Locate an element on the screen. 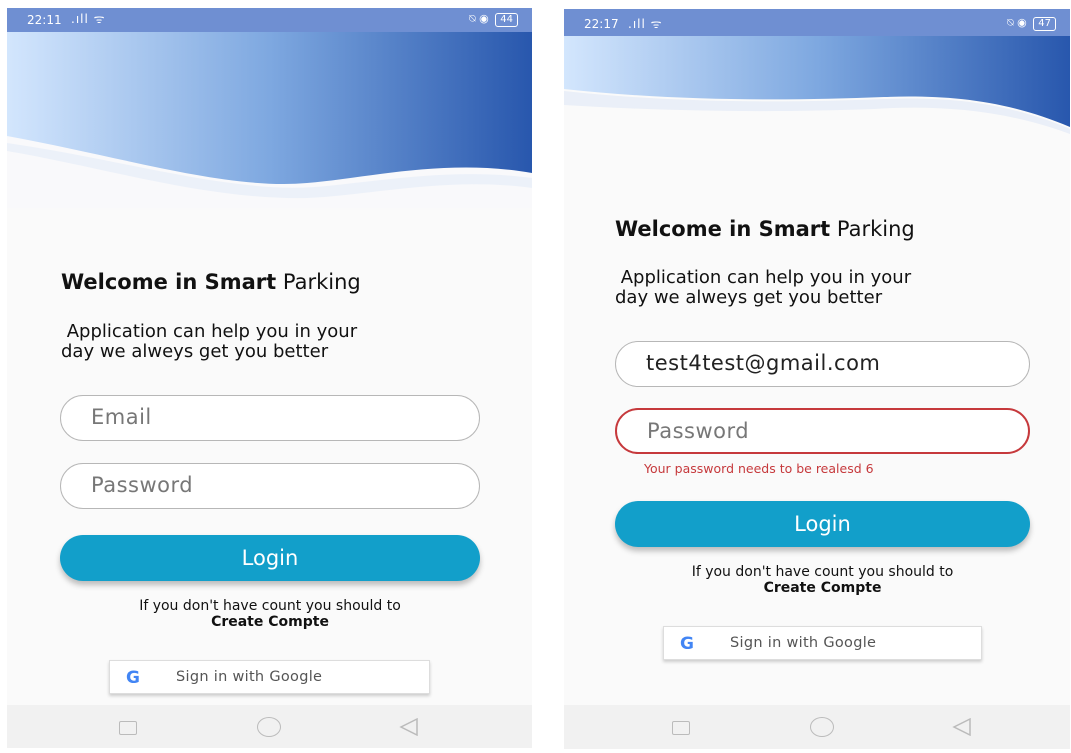 The height and width of the screenshot is (753, 1071). battery-icon: 44 is located at coordinates (506, 20).